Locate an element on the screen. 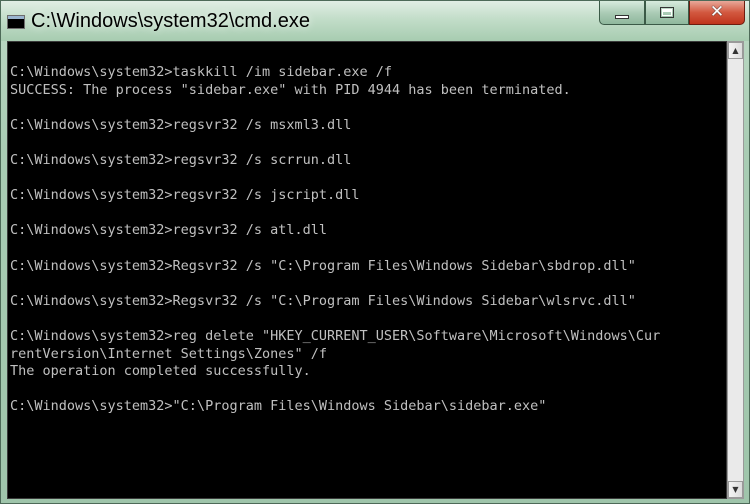  close-button: ✕ is located at coordinates (717, 13).